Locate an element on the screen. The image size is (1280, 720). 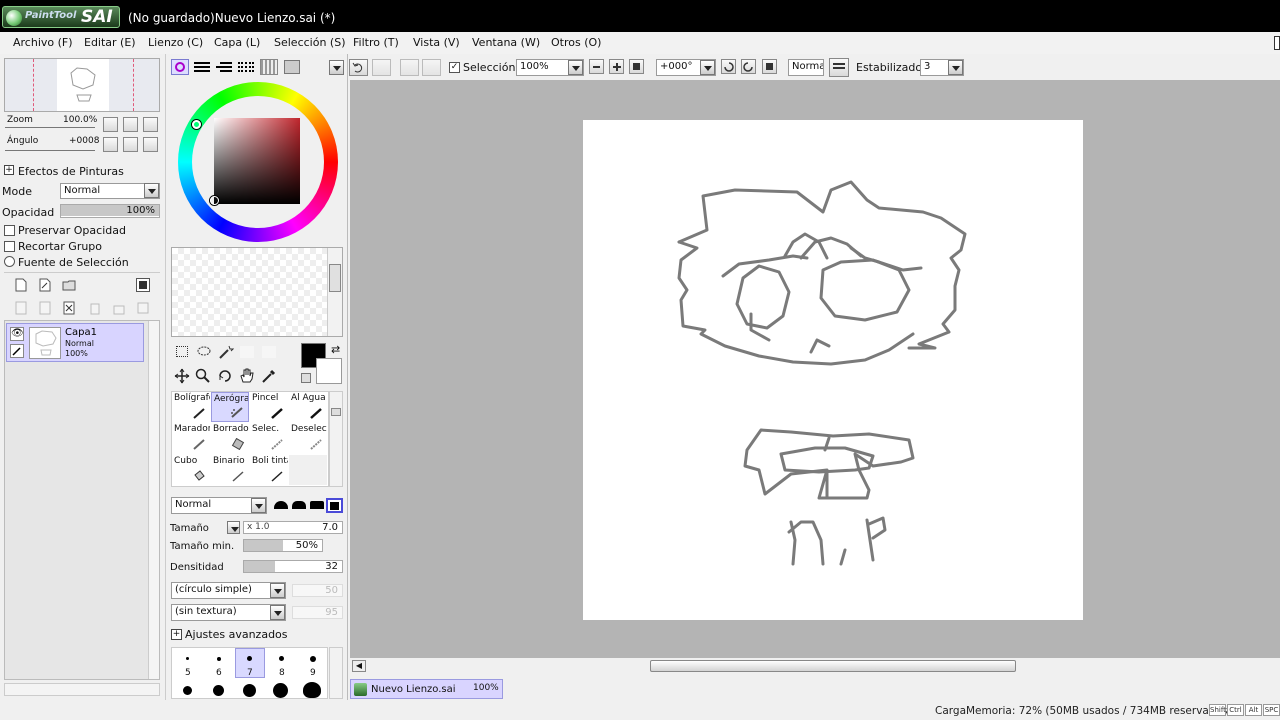
zoom-in-button is located at coordinates (130, 124).